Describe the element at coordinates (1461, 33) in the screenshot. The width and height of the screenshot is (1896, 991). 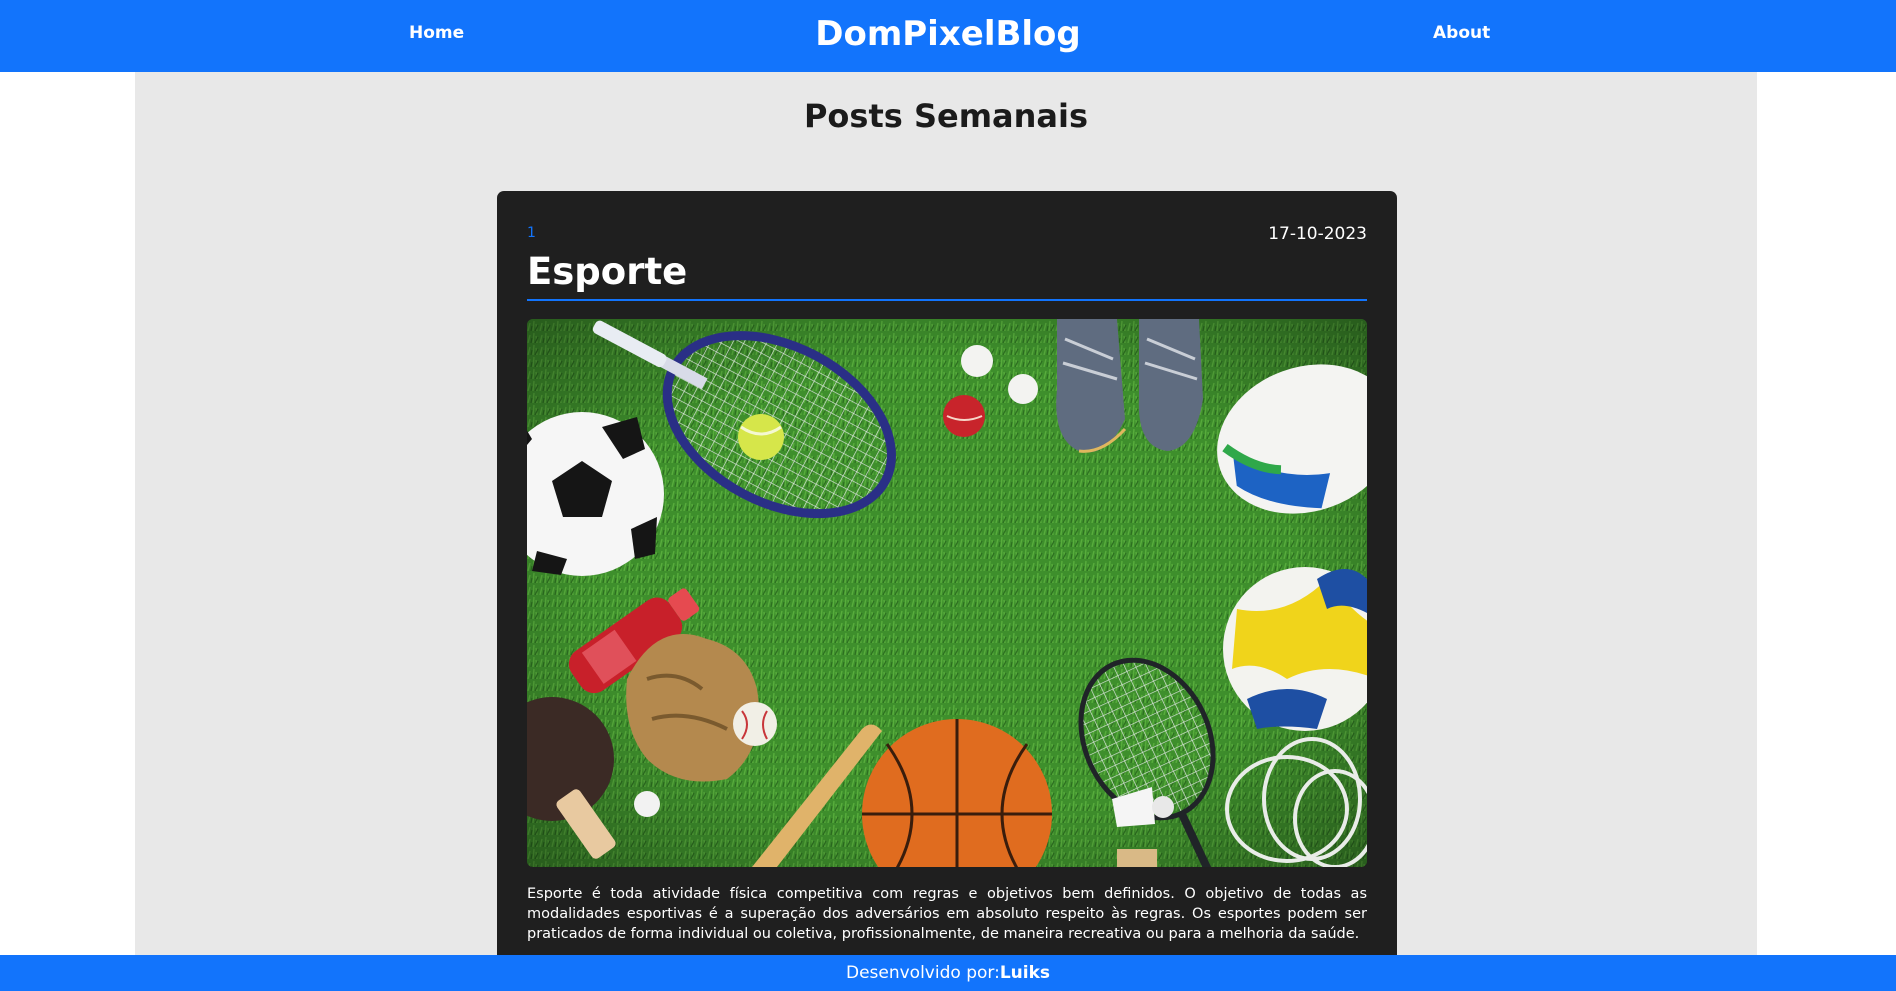
I see `nav-about-link: About` at that location.